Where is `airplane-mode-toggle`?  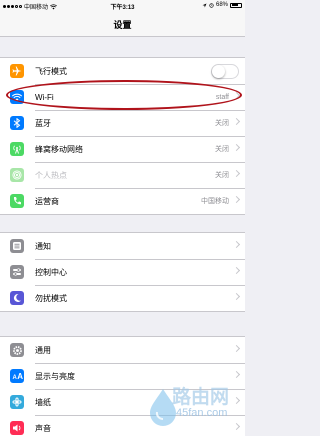 airplane-mode-toggle is located at coordinates (225, 71).